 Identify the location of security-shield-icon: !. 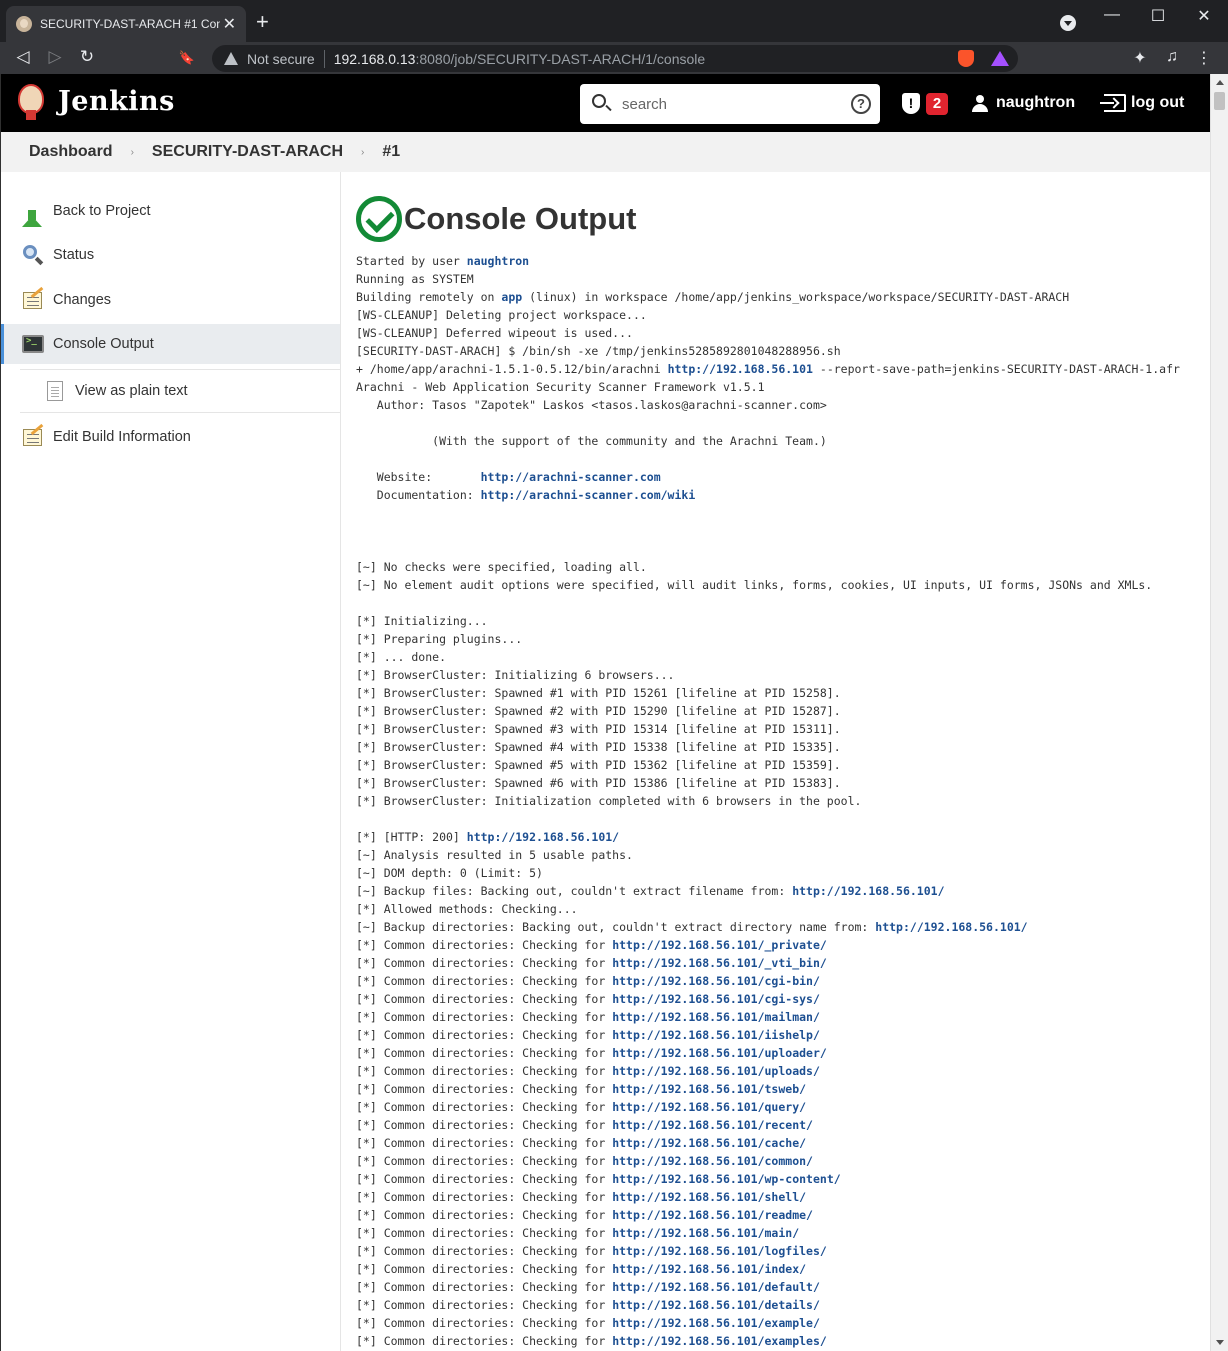
(911, 103).